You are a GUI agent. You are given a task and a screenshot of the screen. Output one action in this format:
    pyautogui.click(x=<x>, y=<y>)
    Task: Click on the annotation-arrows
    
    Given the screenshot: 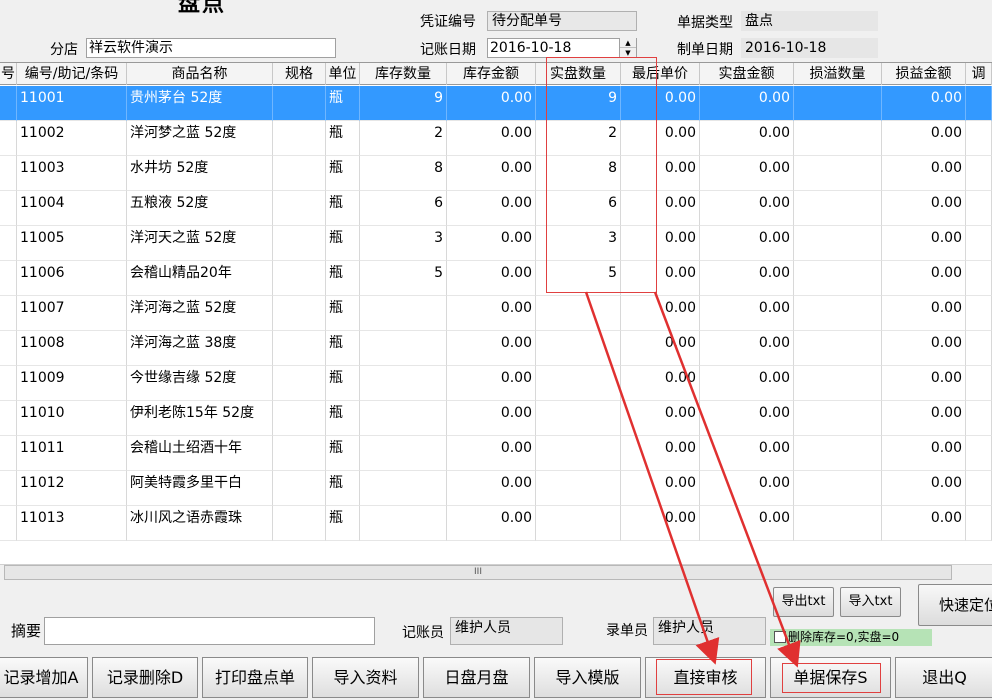 What is the action you would take?
    pyautogui.click(x=692, y=479)
    